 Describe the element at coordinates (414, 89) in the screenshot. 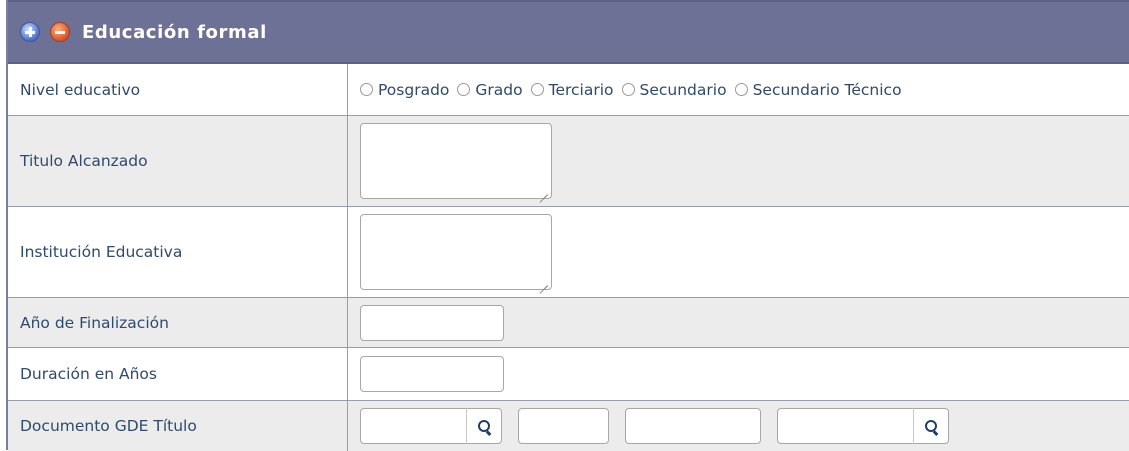

I see `radio-label: Posgrado` at that location.